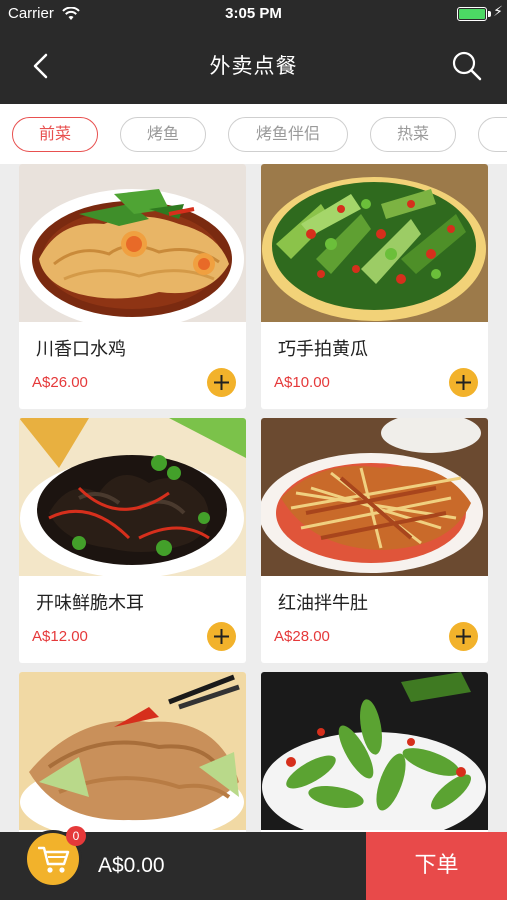  What do you see at coordinates (302, 382) in the screenshot?
I see `dish-price: A$10.00` at bounding box center [302, 382].